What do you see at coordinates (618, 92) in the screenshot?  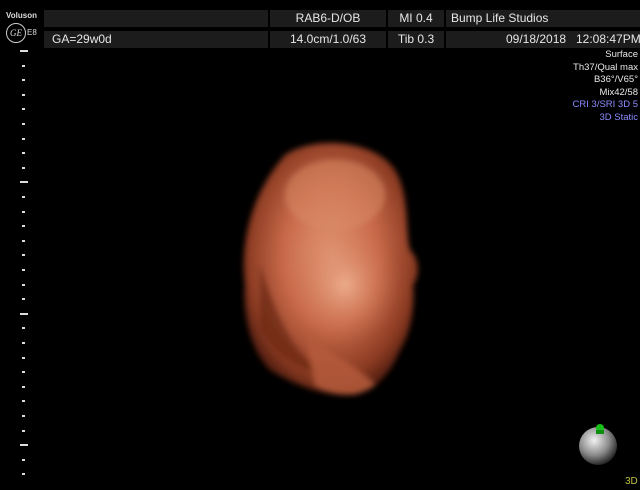 I see `render-param: Mix42/58` at bounding box center [618, 92].